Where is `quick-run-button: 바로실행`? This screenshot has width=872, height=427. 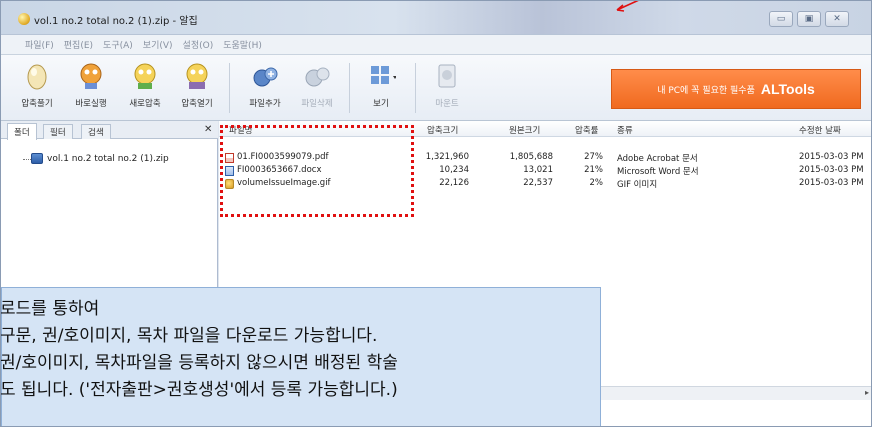
quick-run-button: 바로실행 is located at coordinates (91, 85).